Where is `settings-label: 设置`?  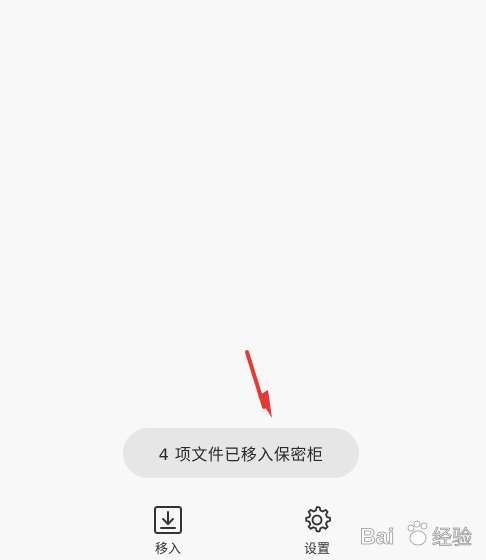 settings-label: 设置 is located at coordinates (316, 549).